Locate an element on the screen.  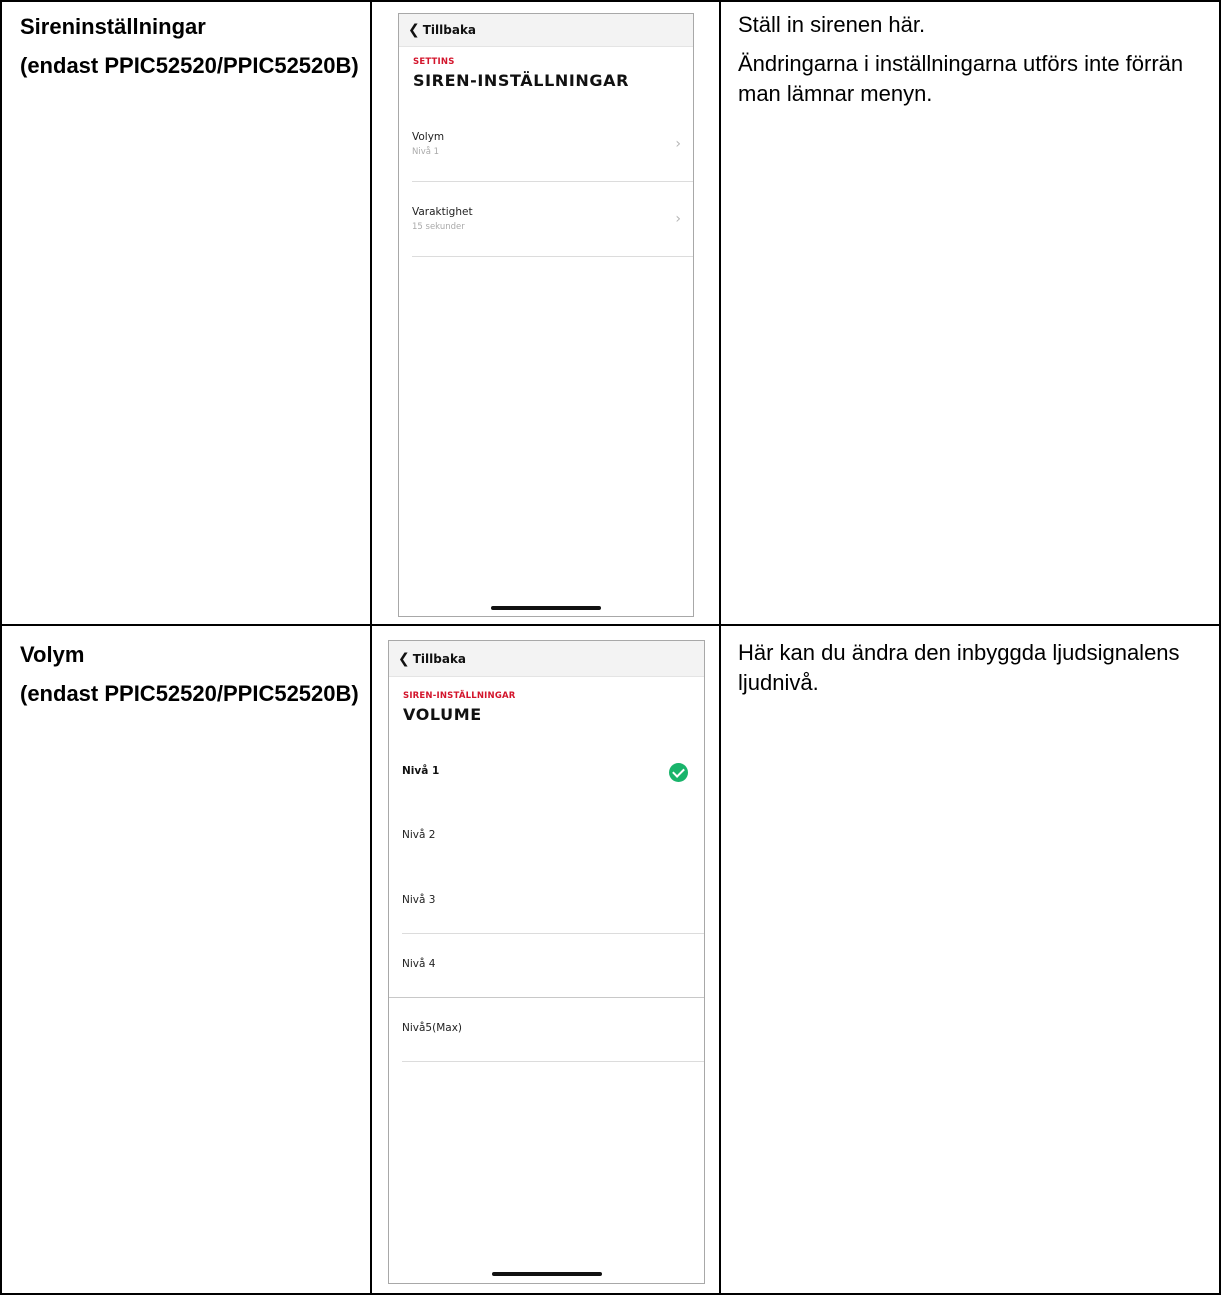
breadcrumb: SETTINS is located at coordinates (434, 62).